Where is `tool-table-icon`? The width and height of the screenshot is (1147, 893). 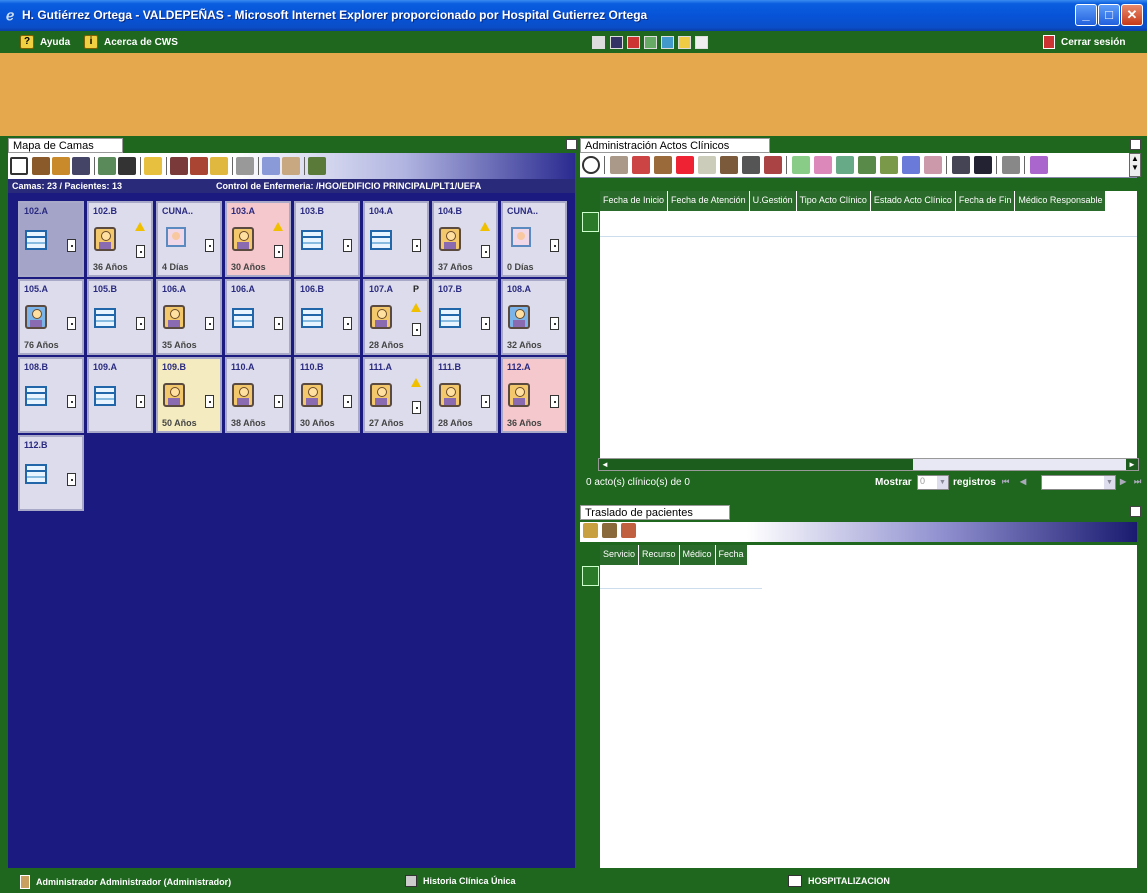 tool-table-icon is located at coordinates (291, 166).